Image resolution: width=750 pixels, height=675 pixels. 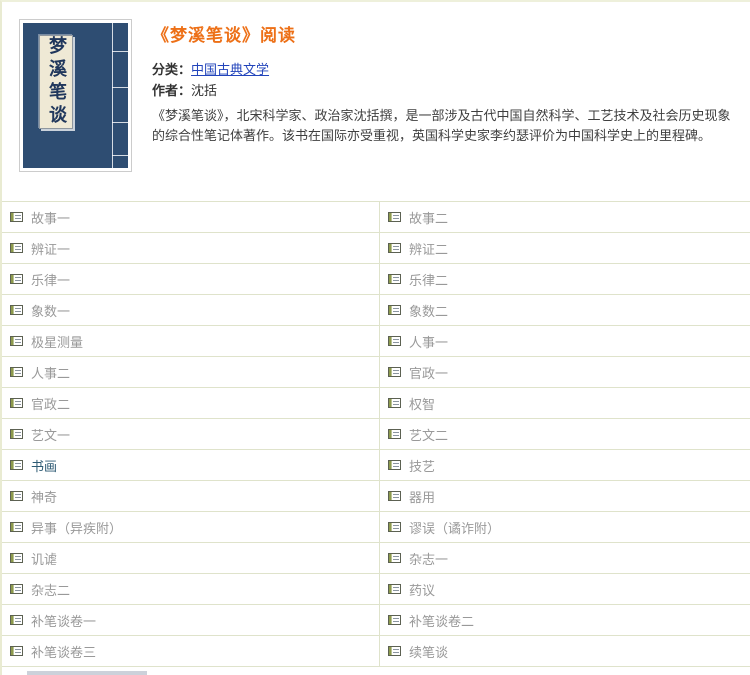 What do you see at coordinates (191, 403) in the screenshot?
I see `chapter-link: 官政二` at bounding box center [191, 403].